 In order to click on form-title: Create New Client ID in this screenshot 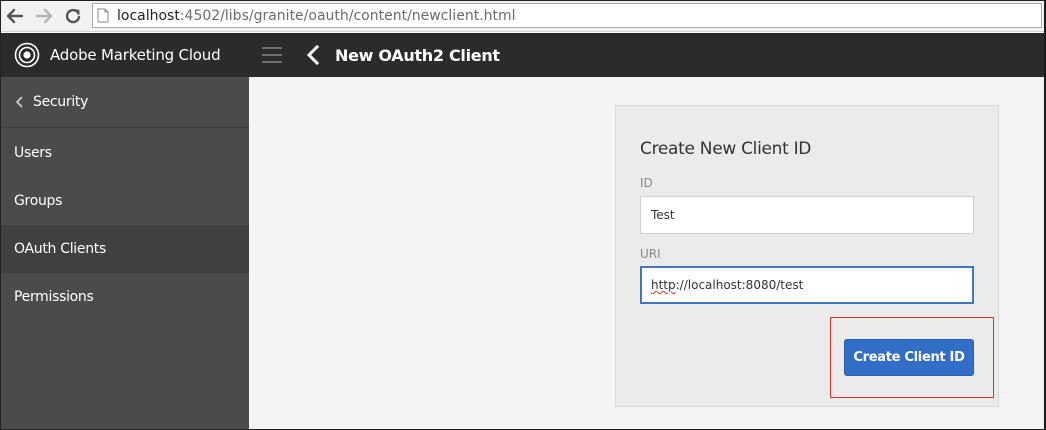, I will do `click(726, 149)`.